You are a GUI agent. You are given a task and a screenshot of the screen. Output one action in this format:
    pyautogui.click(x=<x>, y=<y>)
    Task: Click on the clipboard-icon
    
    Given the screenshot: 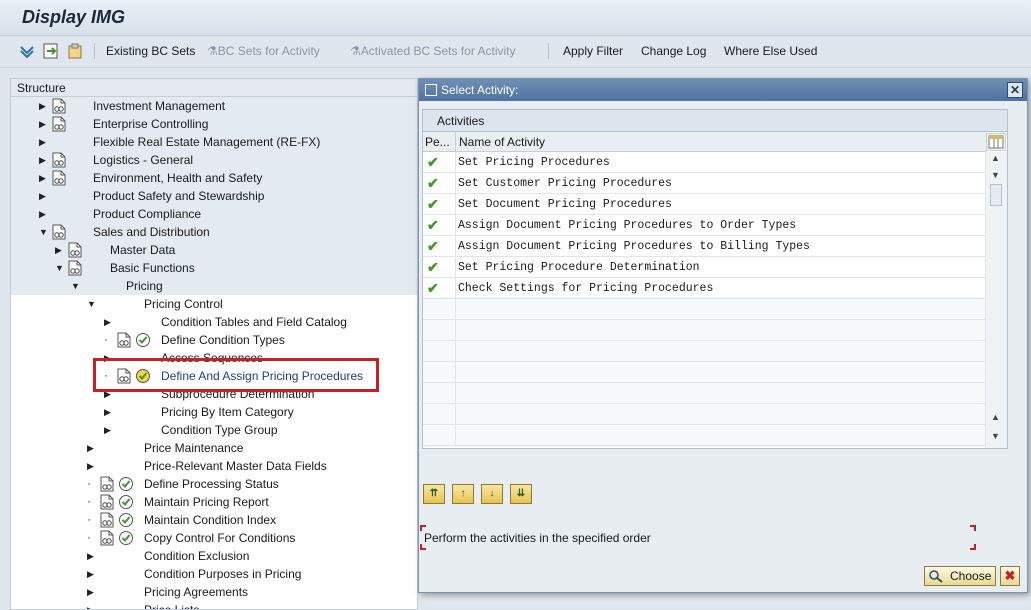 What is the action you would take?
    pyautogui.click(x=75, y=51)
    